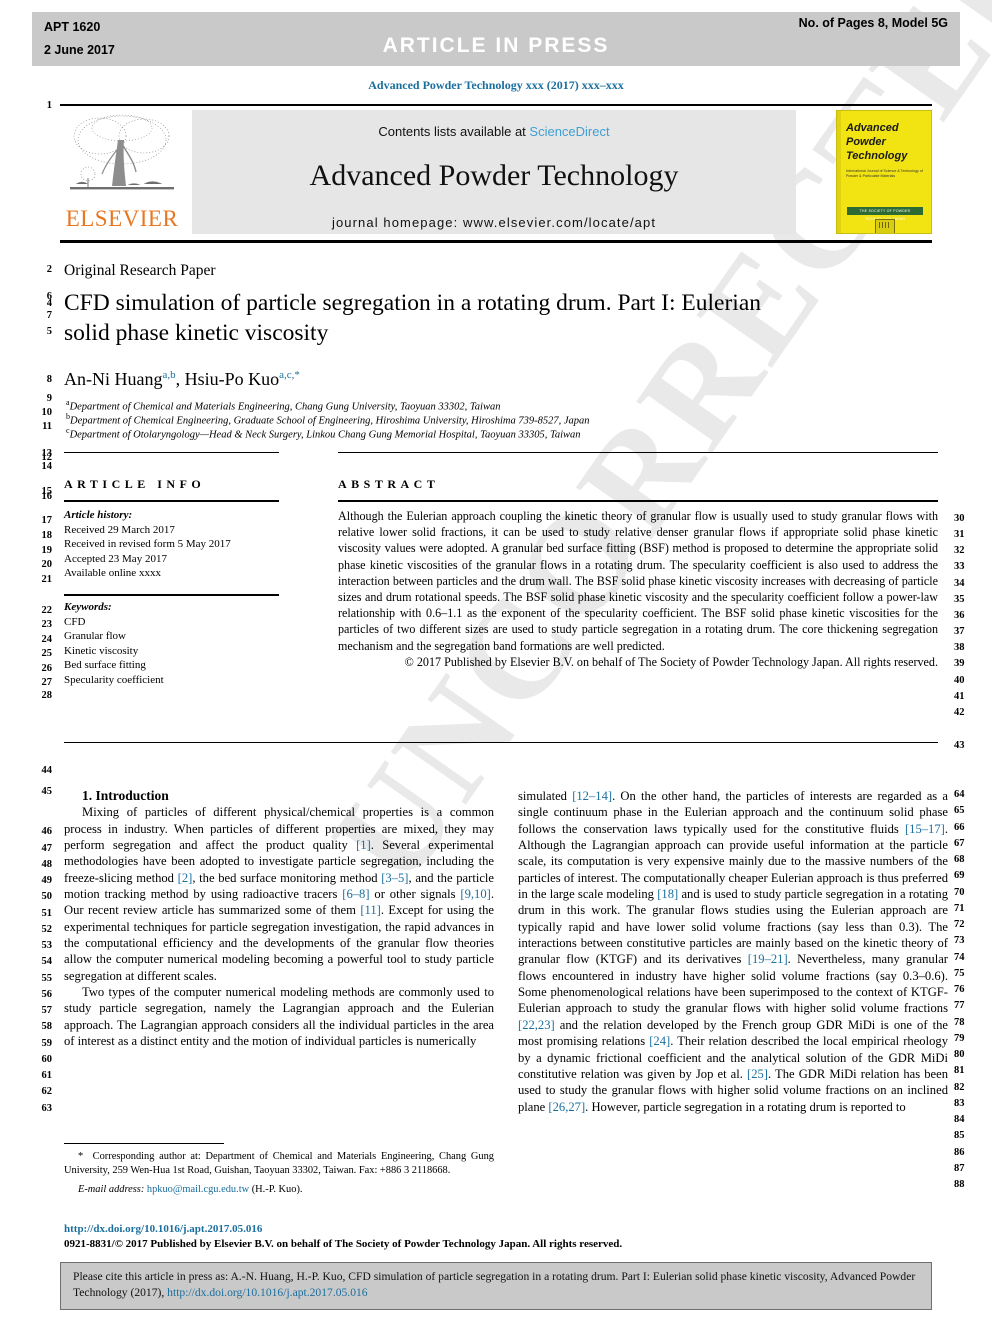 The image size is (992, 1323). What do you see at coordinates (959, 1038) in the screenshot?
I see `line-number: 79` at bounding box center [959, 1038].